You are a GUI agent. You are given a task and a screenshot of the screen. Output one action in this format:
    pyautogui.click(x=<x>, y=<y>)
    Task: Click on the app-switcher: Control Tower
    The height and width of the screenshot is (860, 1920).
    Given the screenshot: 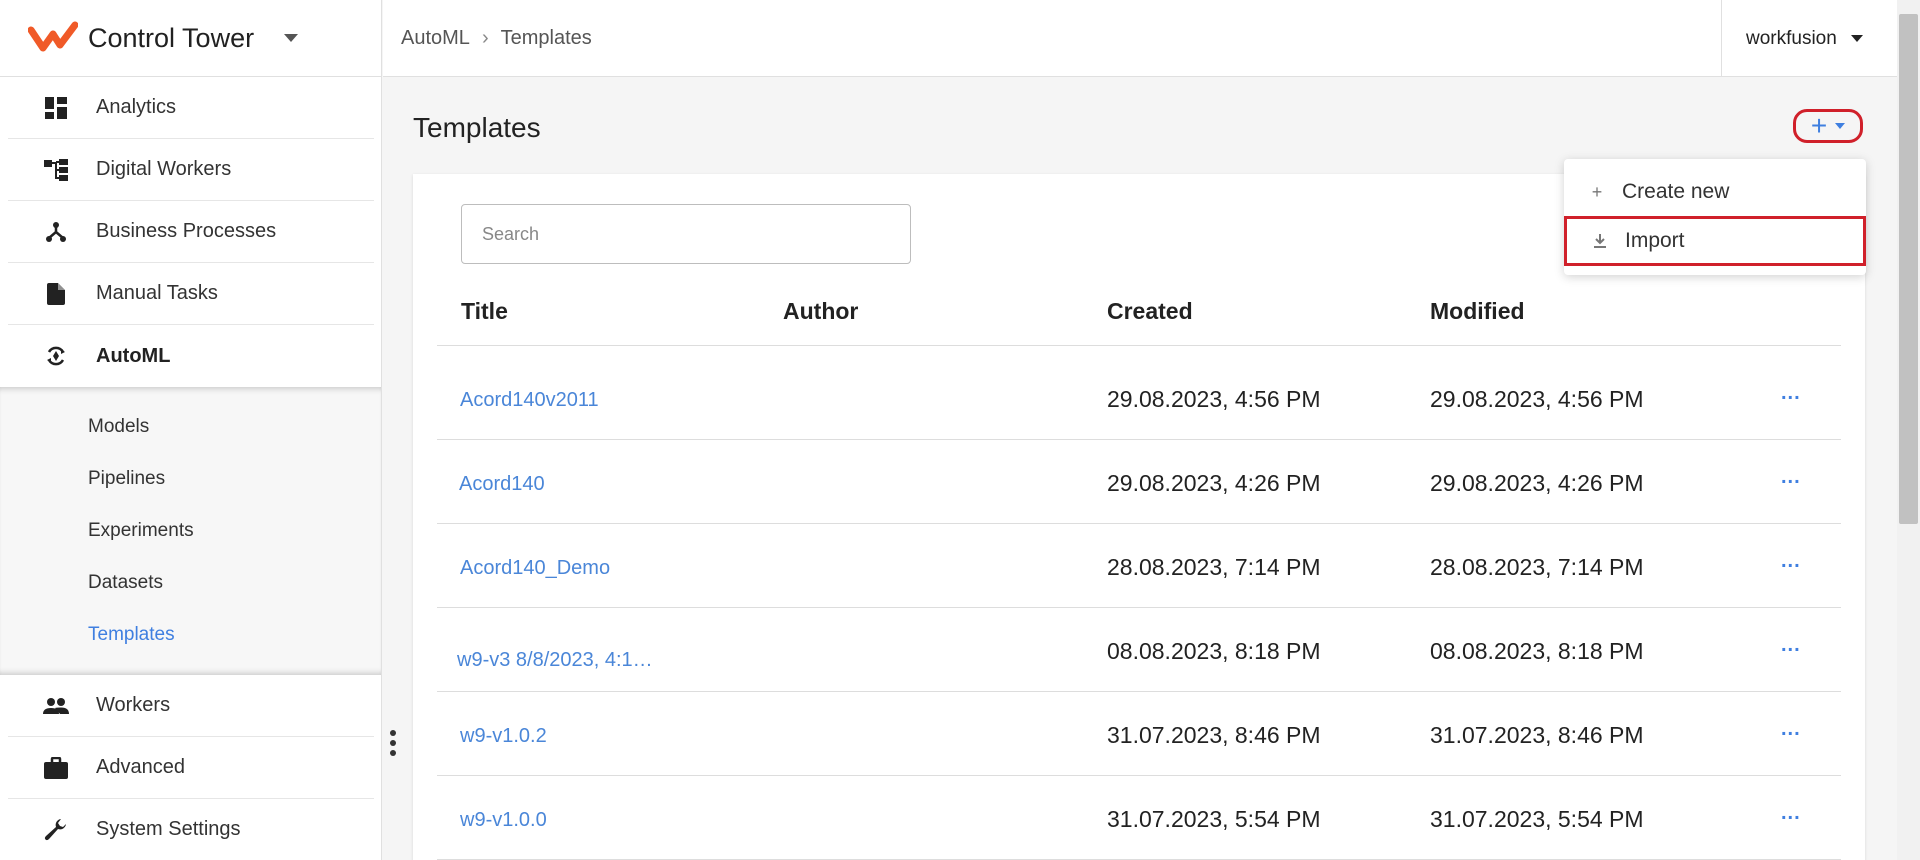 What is the action you would take?
    pyautogui.click(x=190, y=38)
    